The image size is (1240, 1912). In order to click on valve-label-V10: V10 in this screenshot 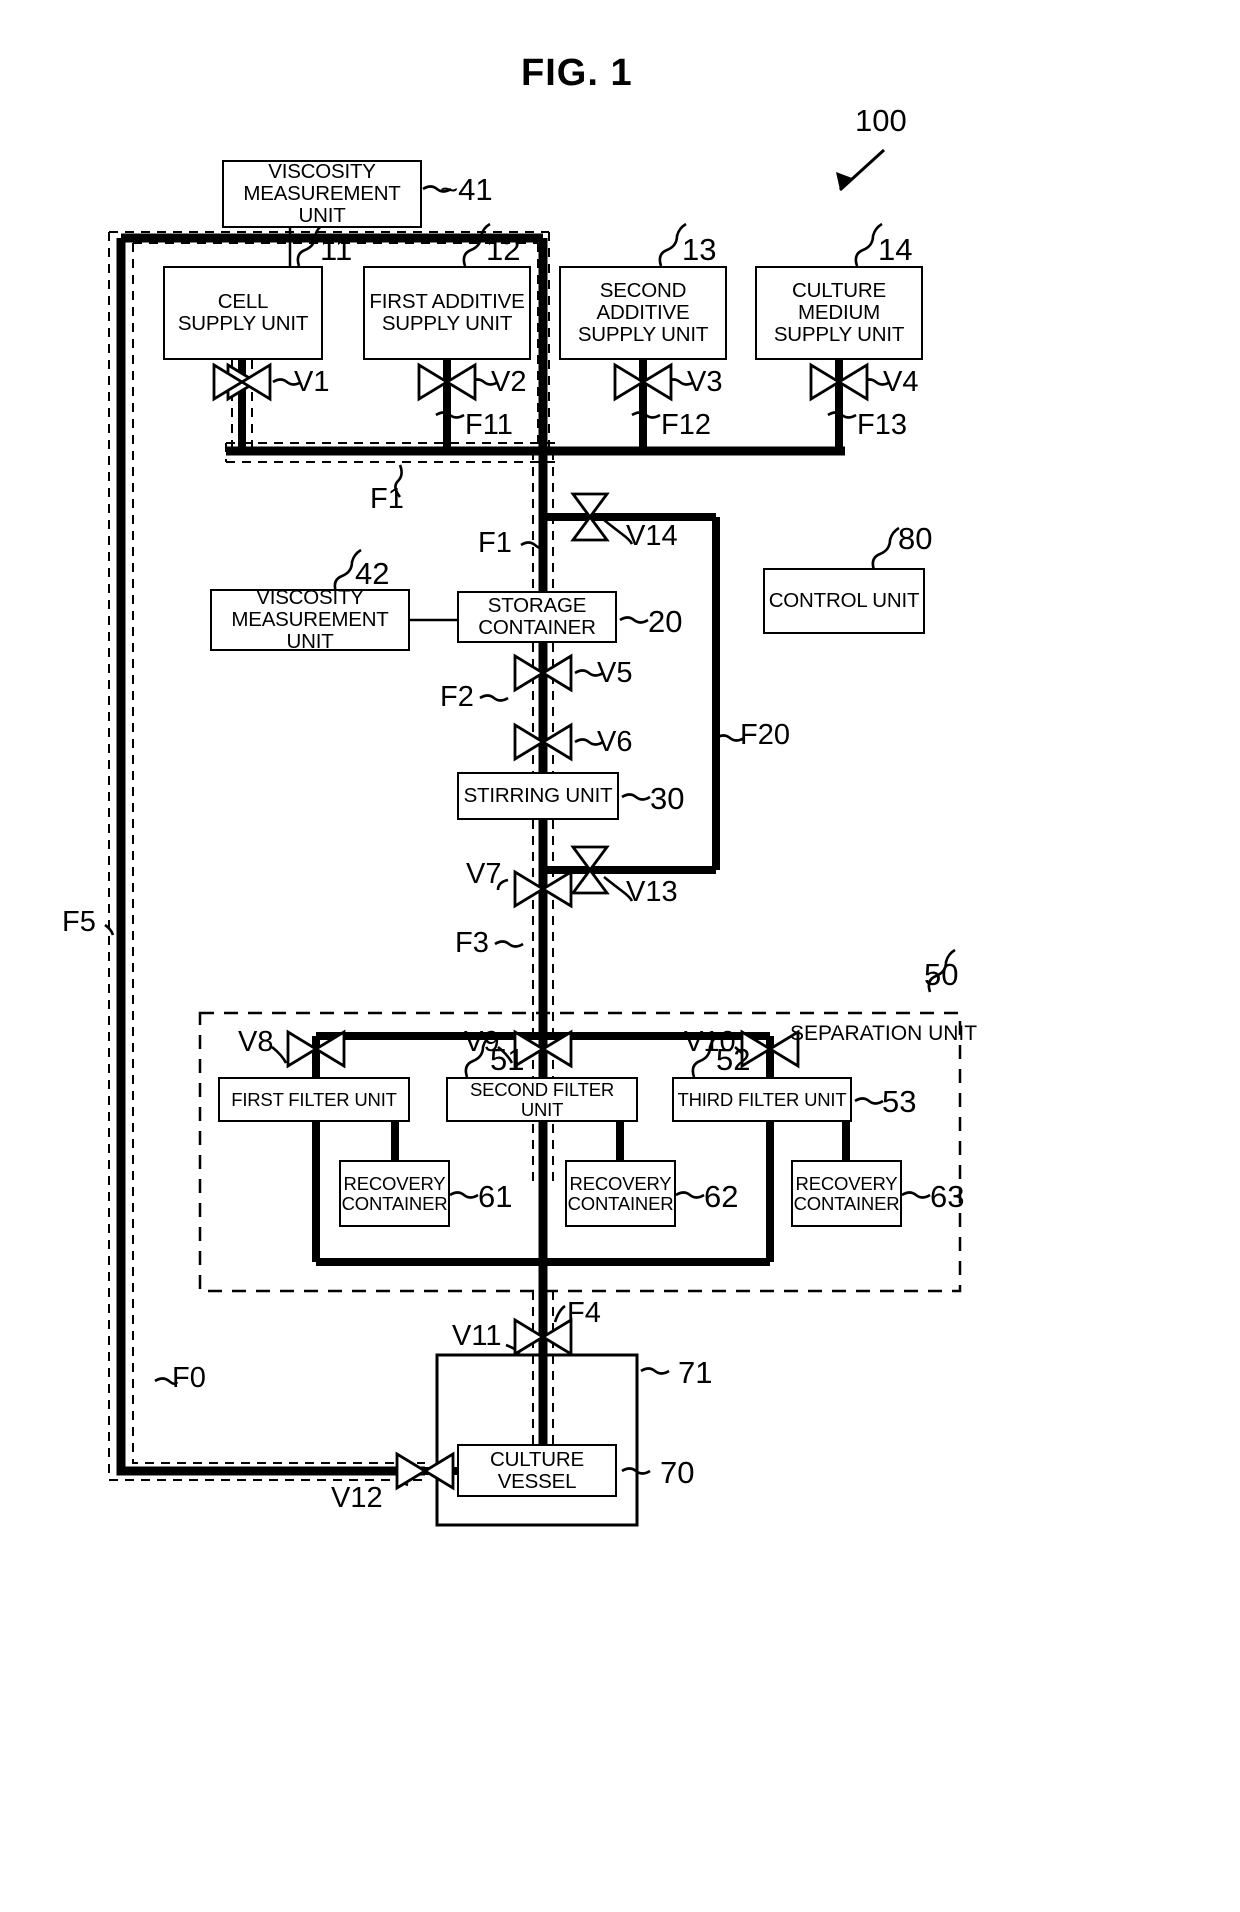, I will do `click(710, 1042)`.